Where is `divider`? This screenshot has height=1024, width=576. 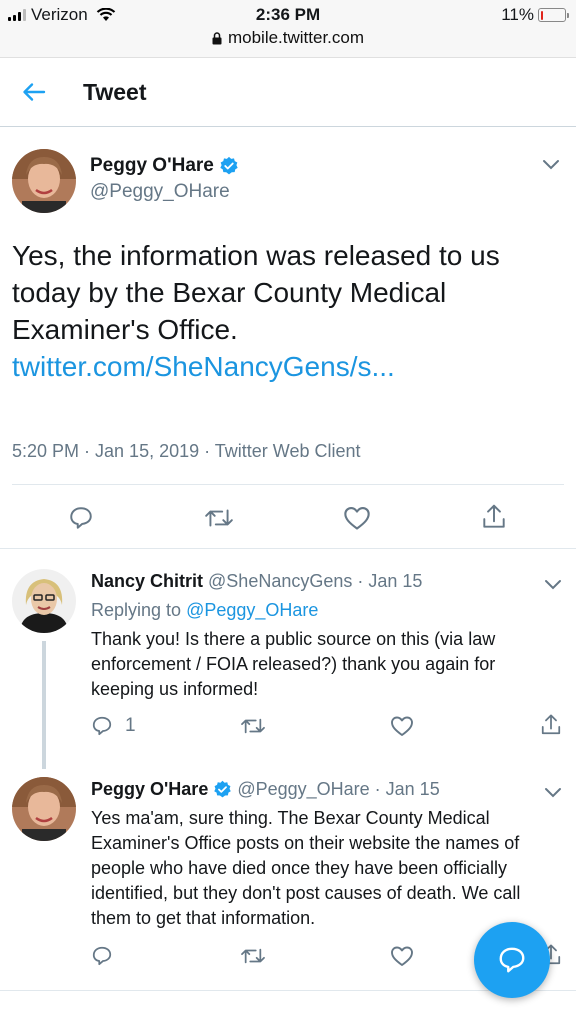 divider is located at coordinates (288, 484).